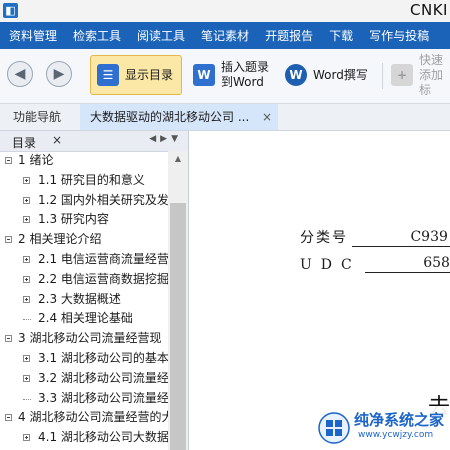  Describe the element at coordinates (340, 74) in the screenshot. I see `word-write-label: Word撰写` at that location.